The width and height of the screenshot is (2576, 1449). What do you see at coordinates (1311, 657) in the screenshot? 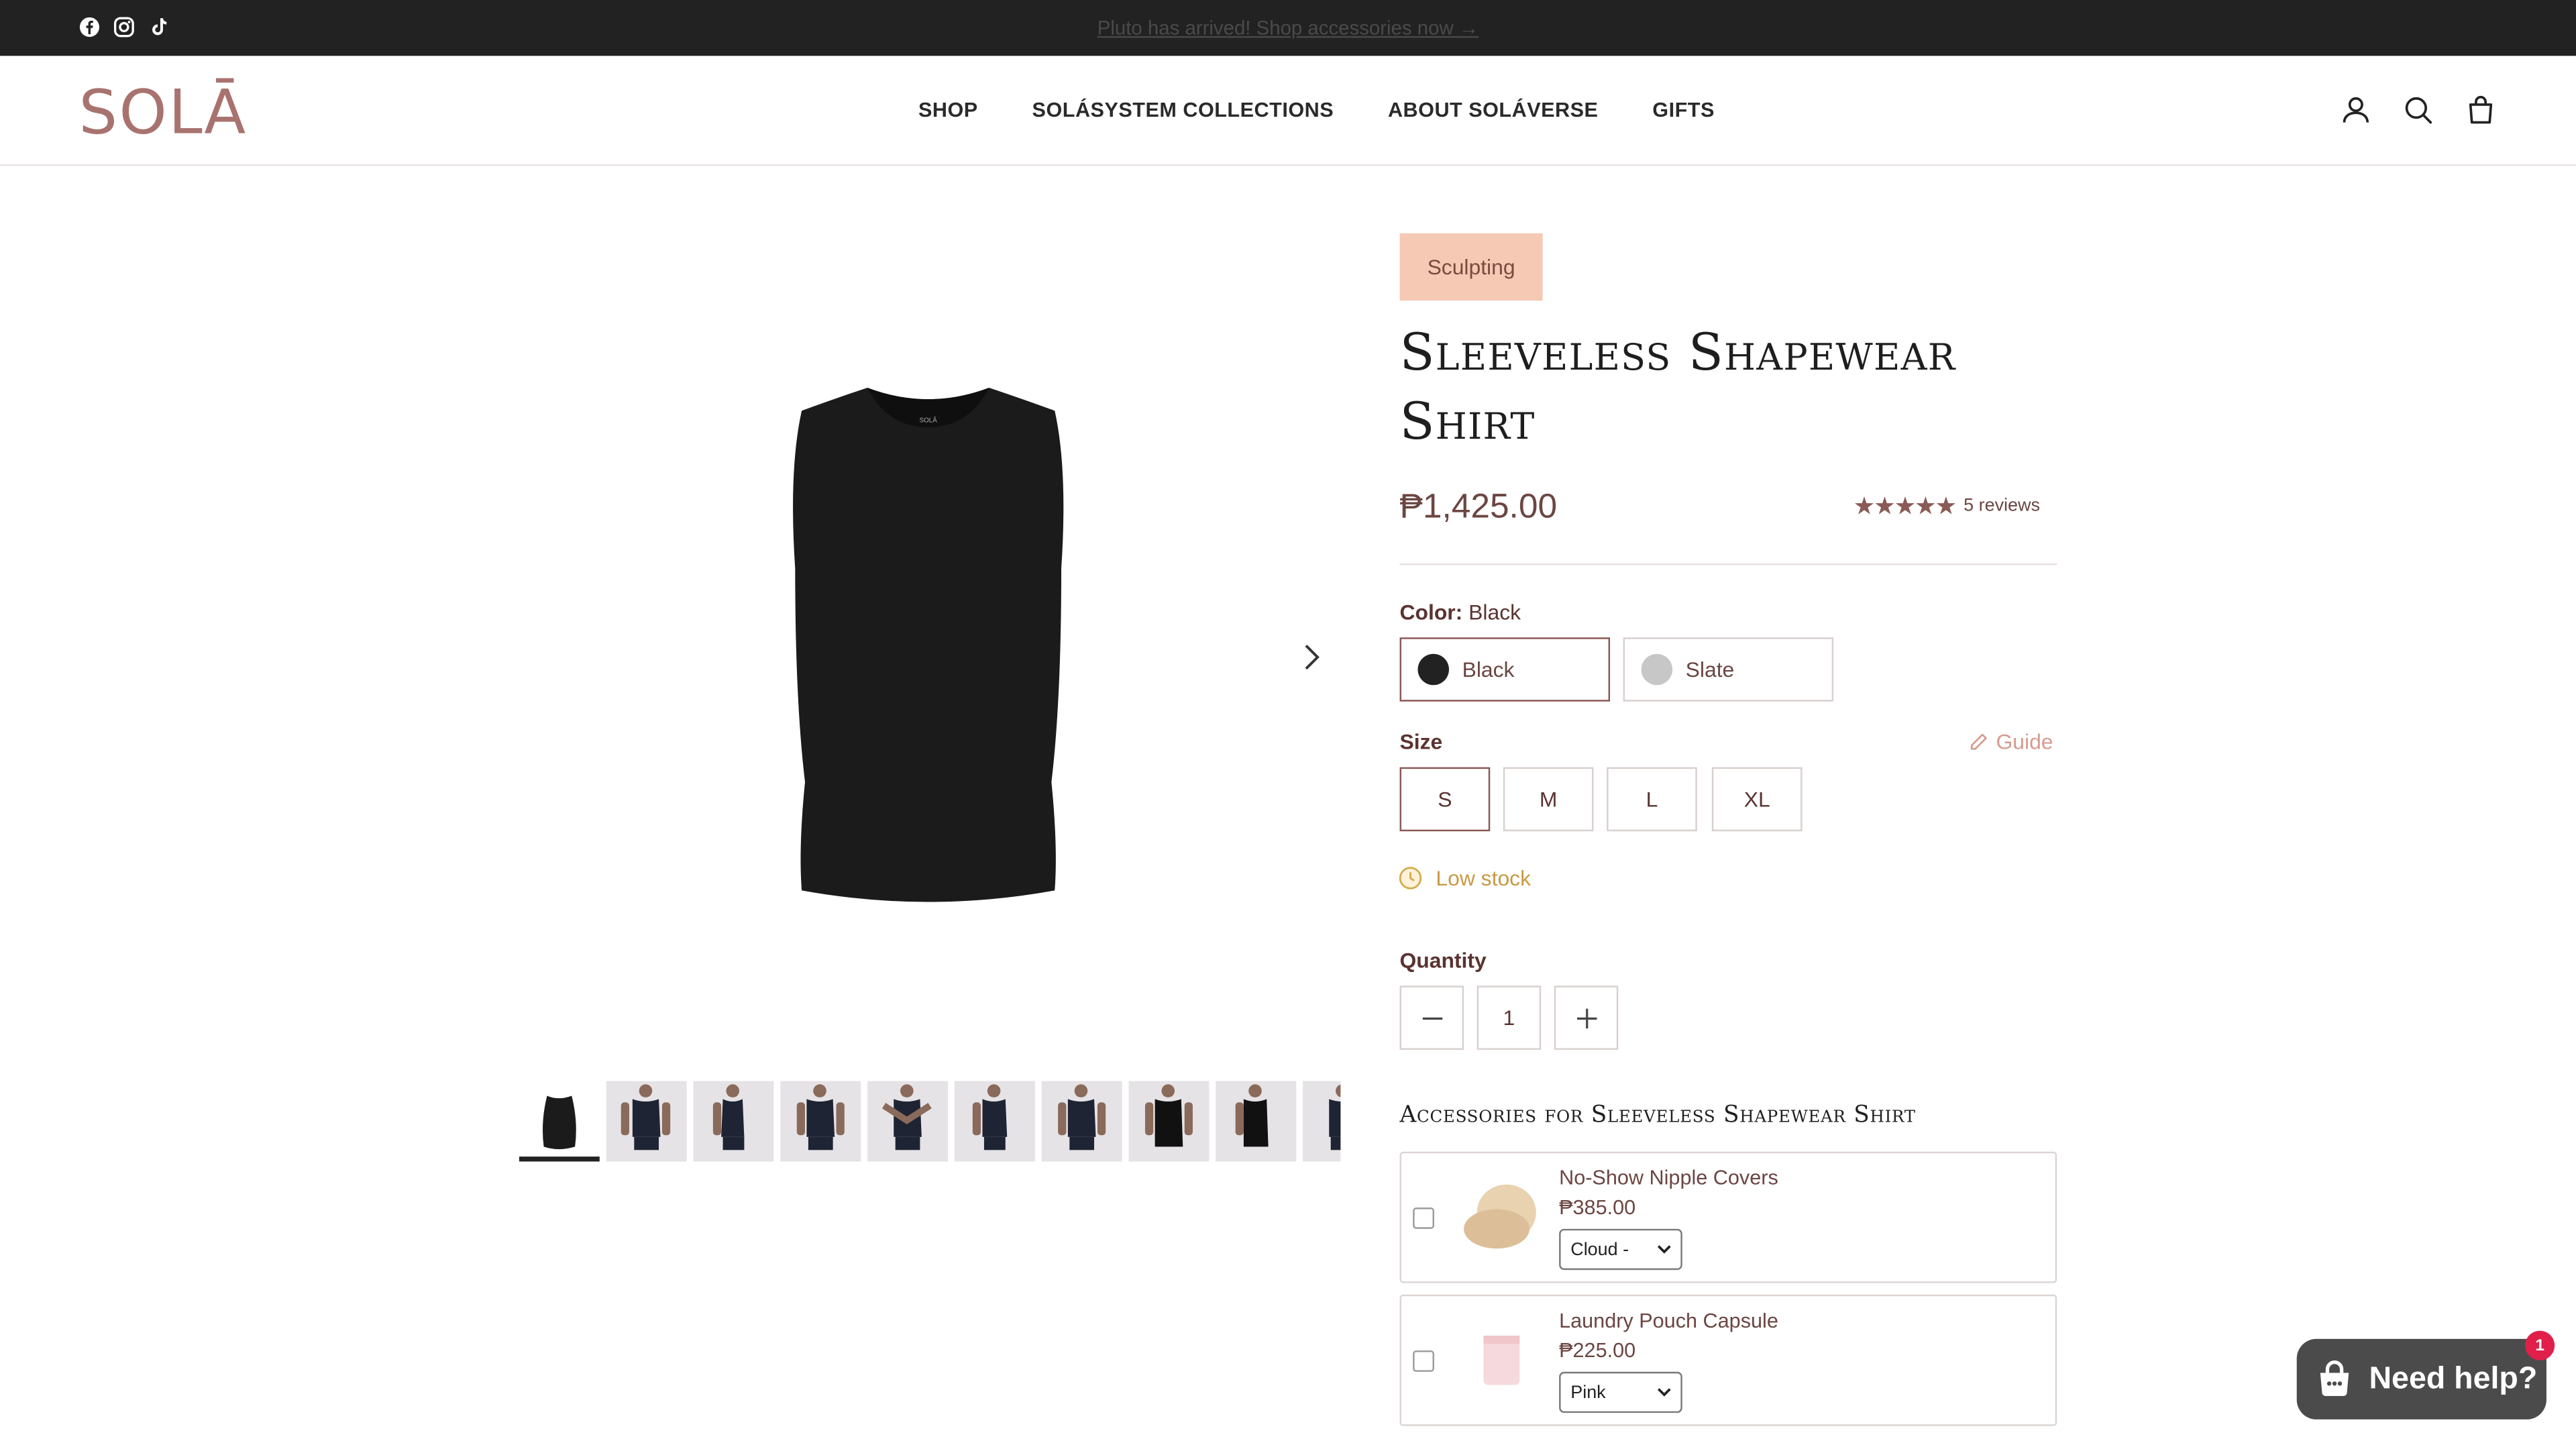
I see `chevron-right-icon` at bounding box center [1311, 657].